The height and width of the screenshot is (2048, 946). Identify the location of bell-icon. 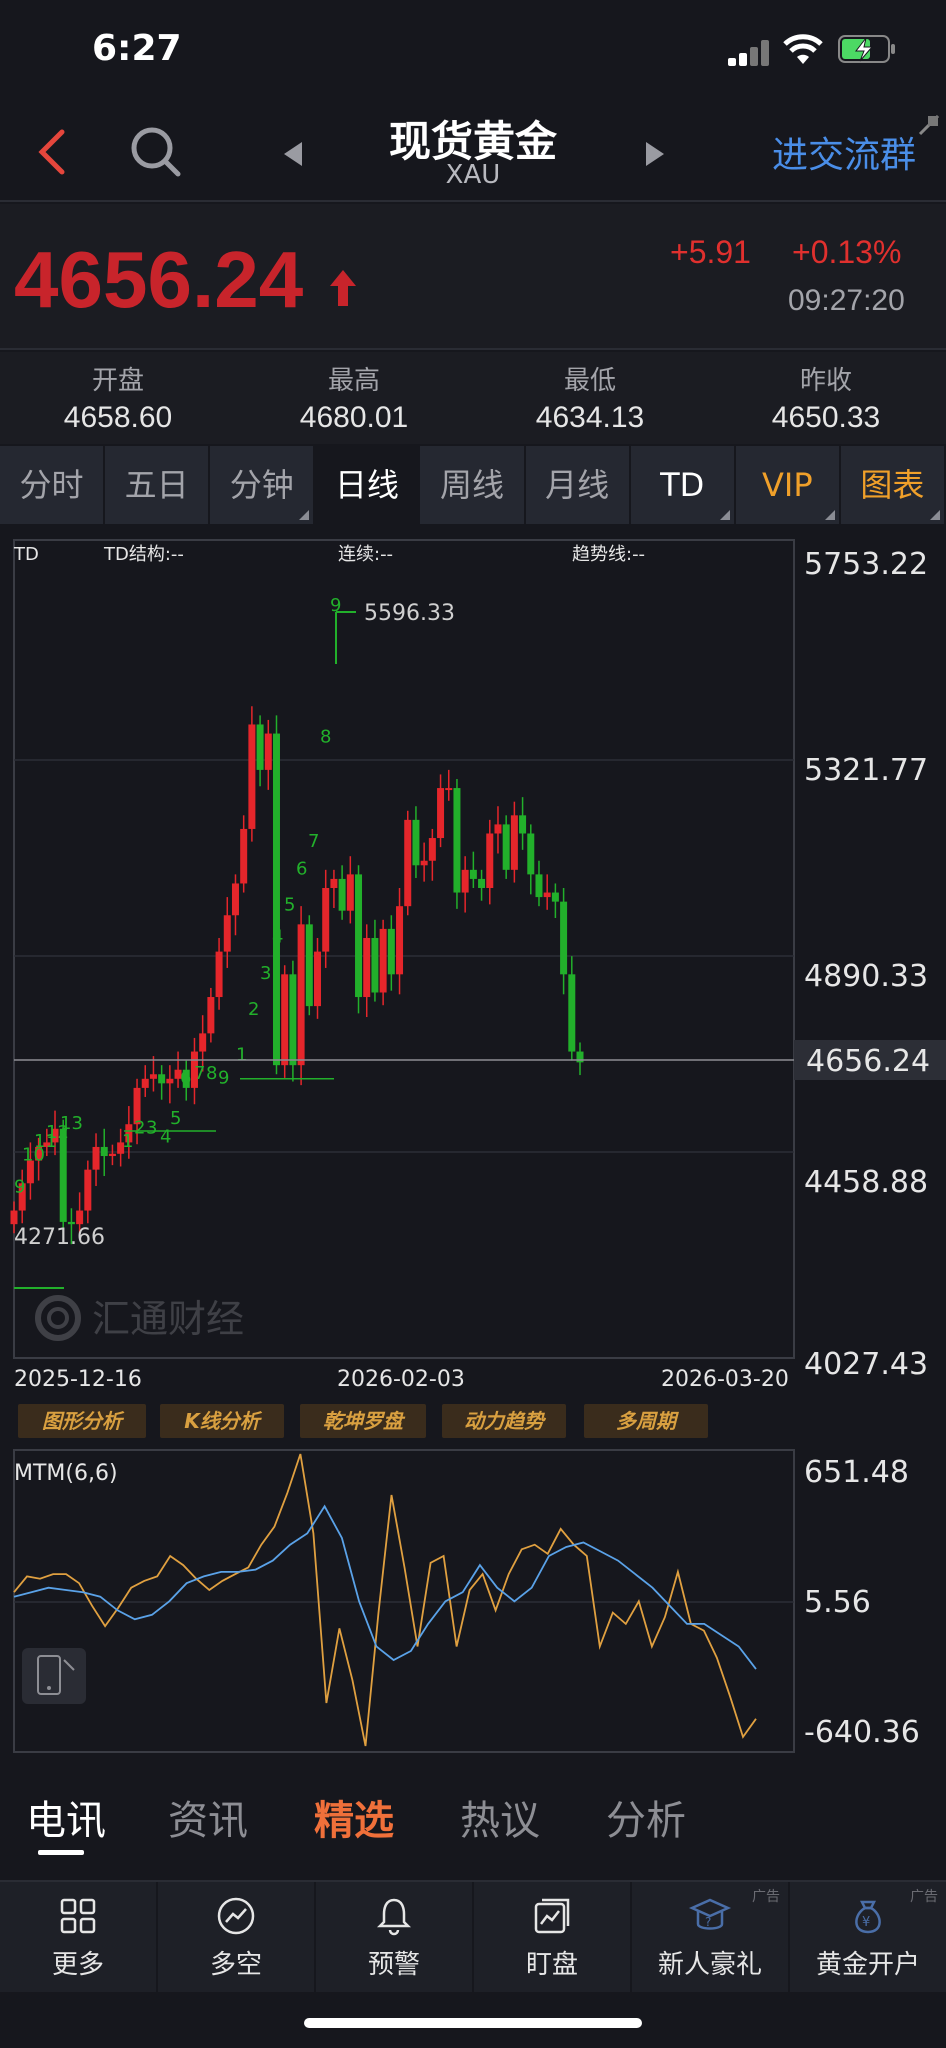
(394, 1917).